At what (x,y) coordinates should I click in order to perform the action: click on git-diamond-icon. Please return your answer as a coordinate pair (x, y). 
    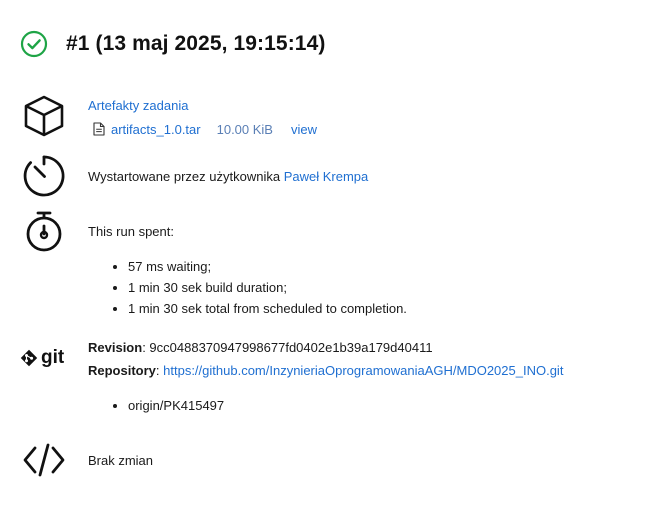
    Looking at the image, I should click on (29, 358).